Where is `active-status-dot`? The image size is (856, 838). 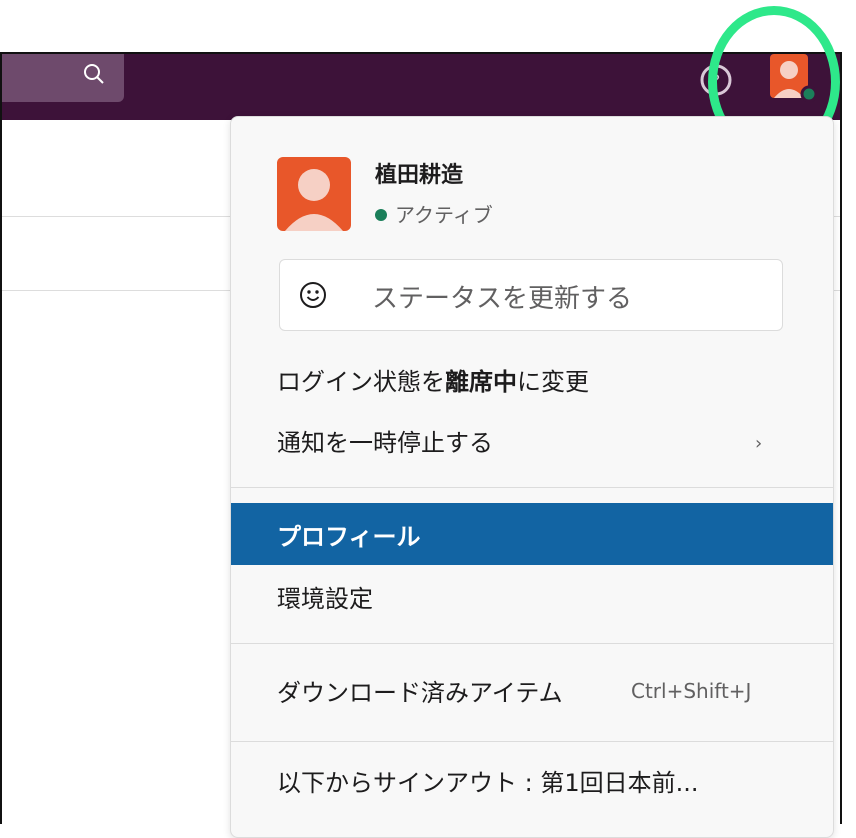 active-status-dot is located at coordinates (381, 215).